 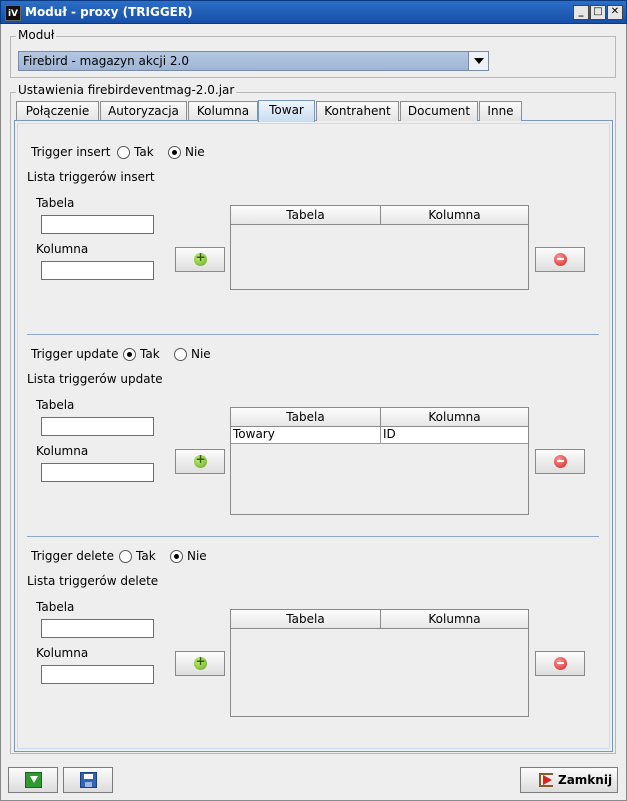 I want to click on update-yes-label: Tak, so click(x=150, y=354).